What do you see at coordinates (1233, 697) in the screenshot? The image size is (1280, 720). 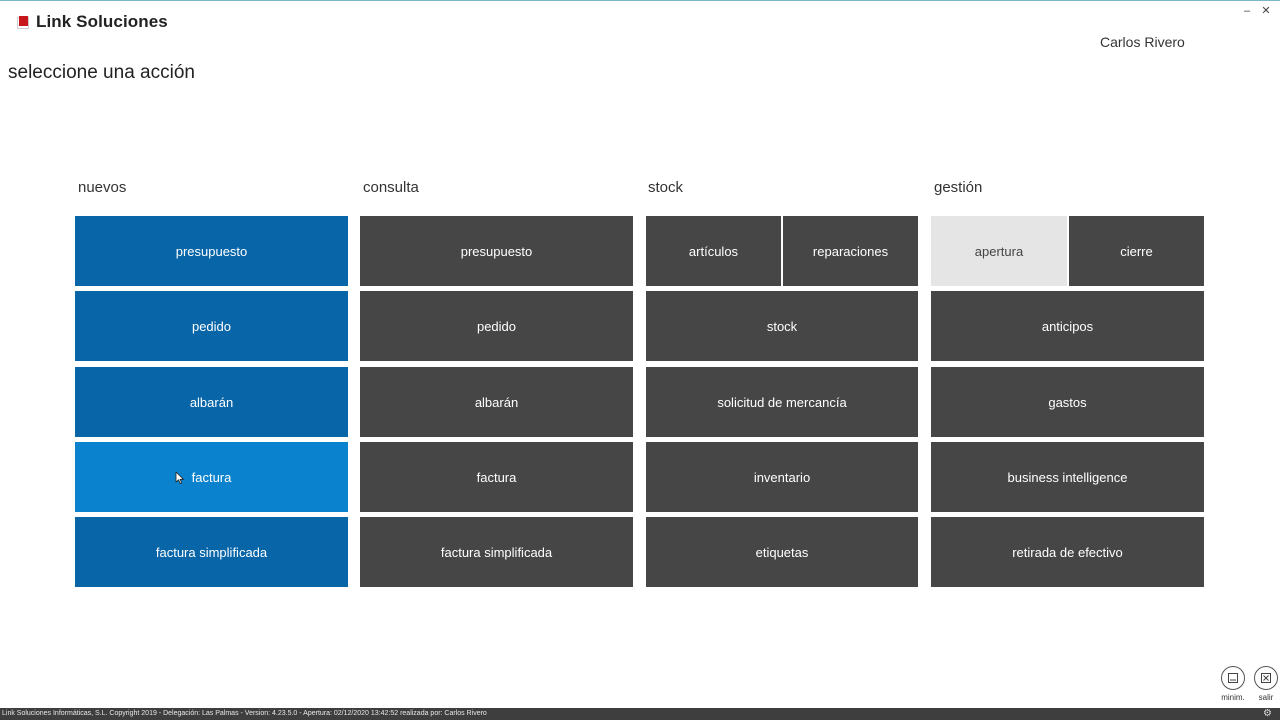 I see `minimize-app-label: minim.` at bounding box center [1233, 697].